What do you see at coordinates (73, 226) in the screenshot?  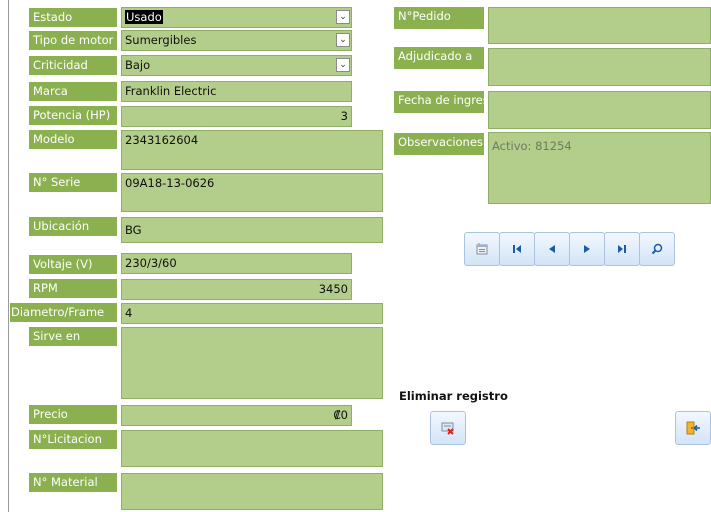 I see `ubicacion-label: Ubicación` at bounding box center [73, 226].